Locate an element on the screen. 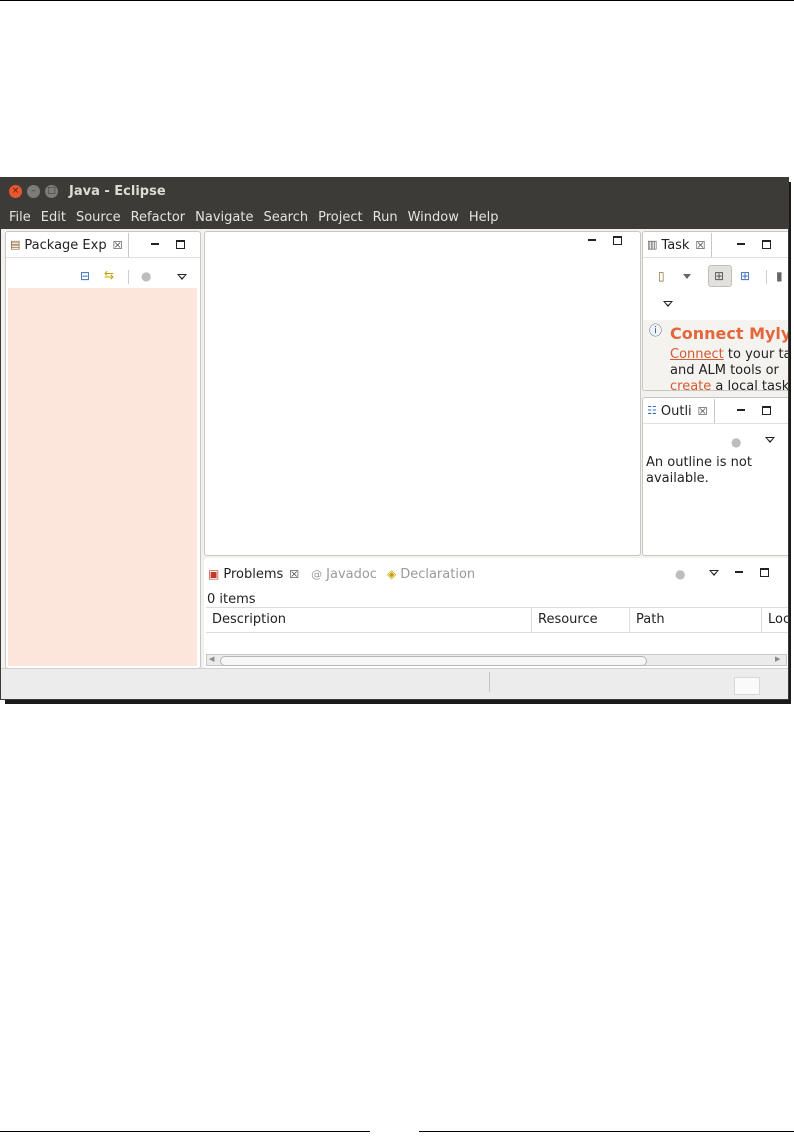 This screenshot has height=1142, width=794. scrollbar-thumb is located at coordinates (433, 661).